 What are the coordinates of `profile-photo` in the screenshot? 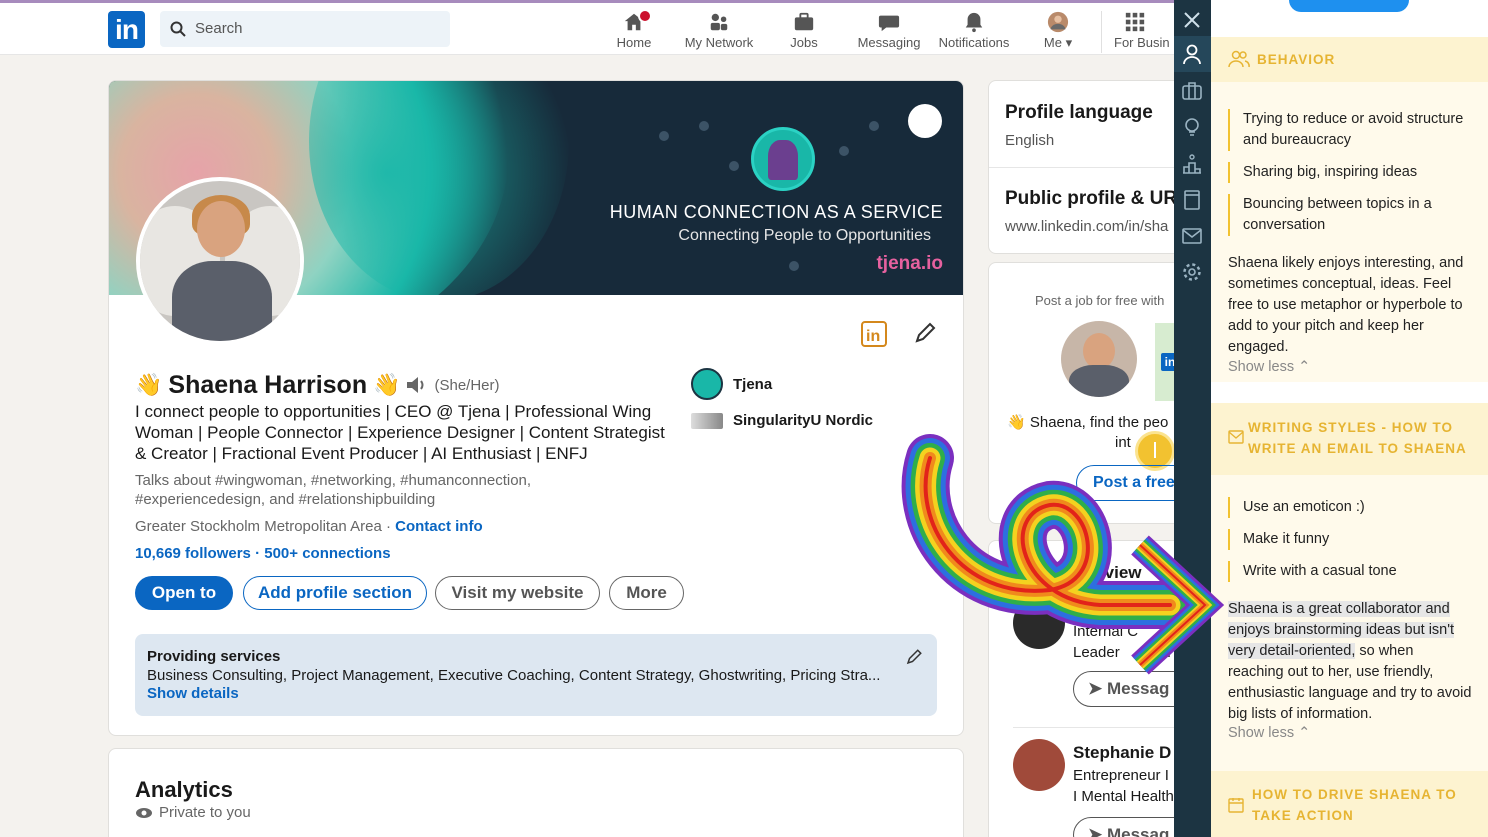 It's located at (220, 261).